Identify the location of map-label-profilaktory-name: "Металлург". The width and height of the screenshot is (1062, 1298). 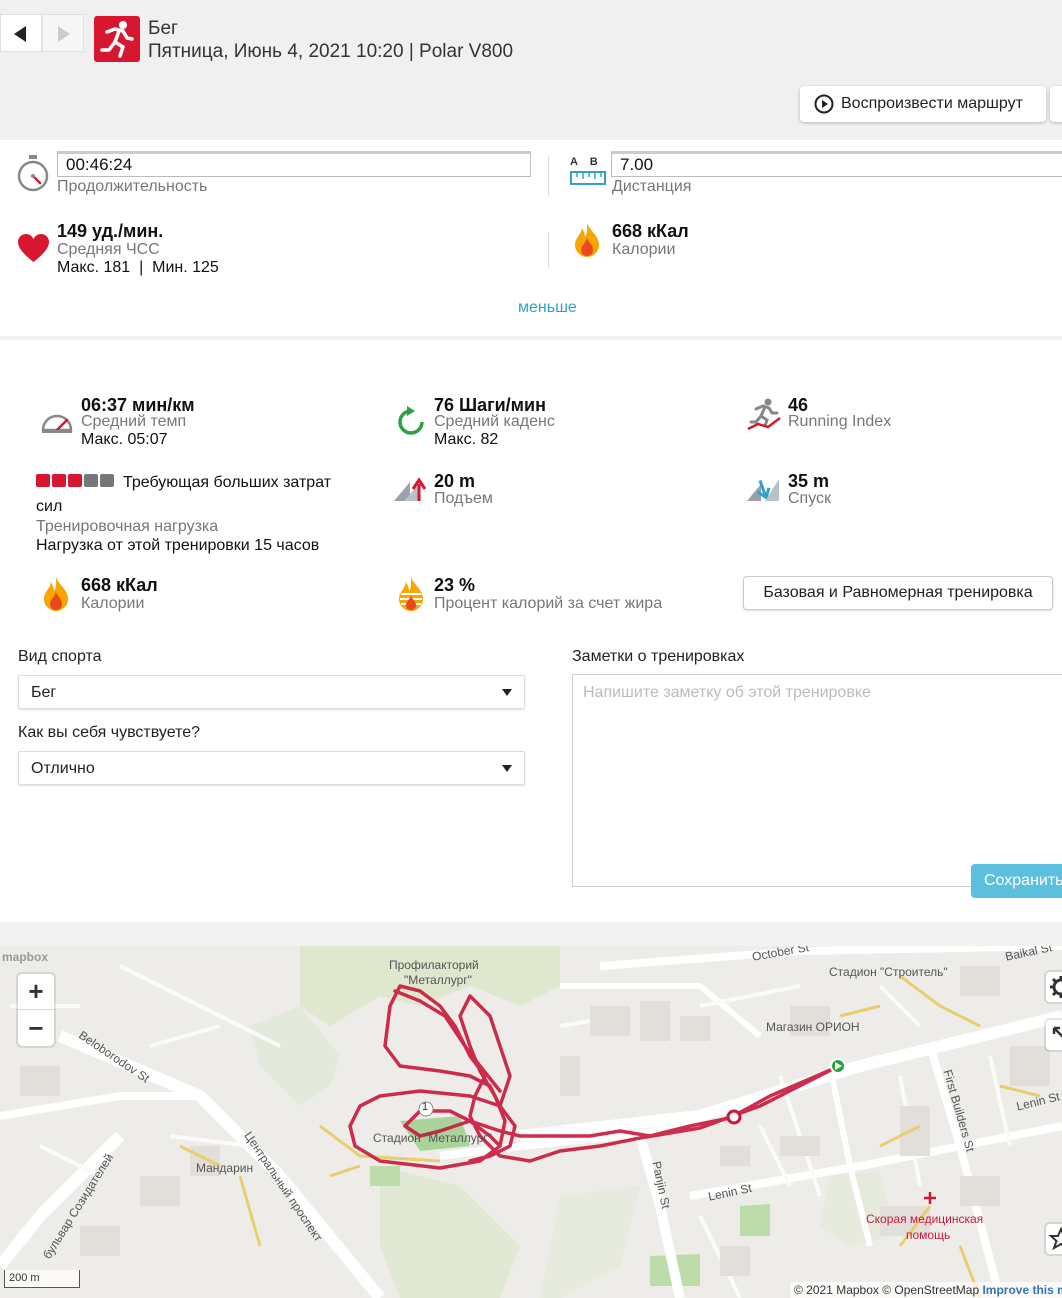
(438, 980).